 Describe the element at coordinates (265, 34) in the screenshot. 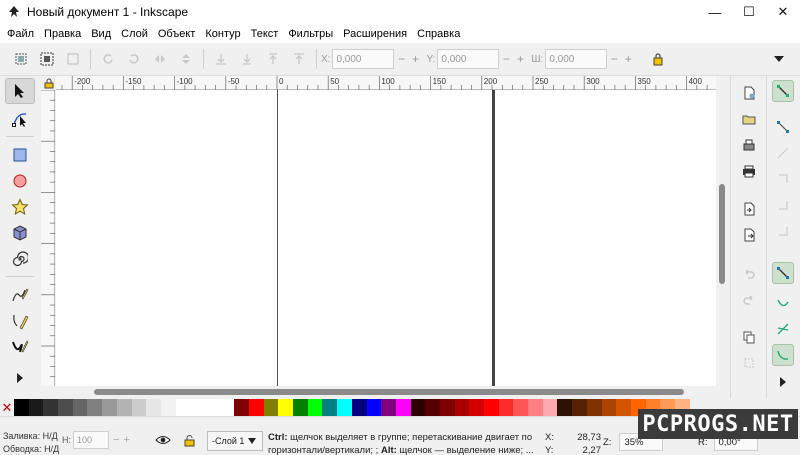

I see `menu-text: Текст` at that location.